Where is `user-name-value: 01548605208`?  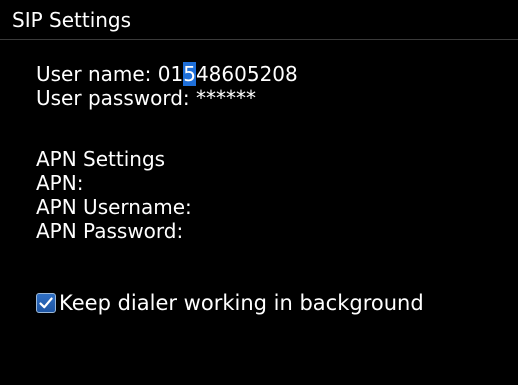
user-name-value: 01548605208 is located at coordinates (228, 74).